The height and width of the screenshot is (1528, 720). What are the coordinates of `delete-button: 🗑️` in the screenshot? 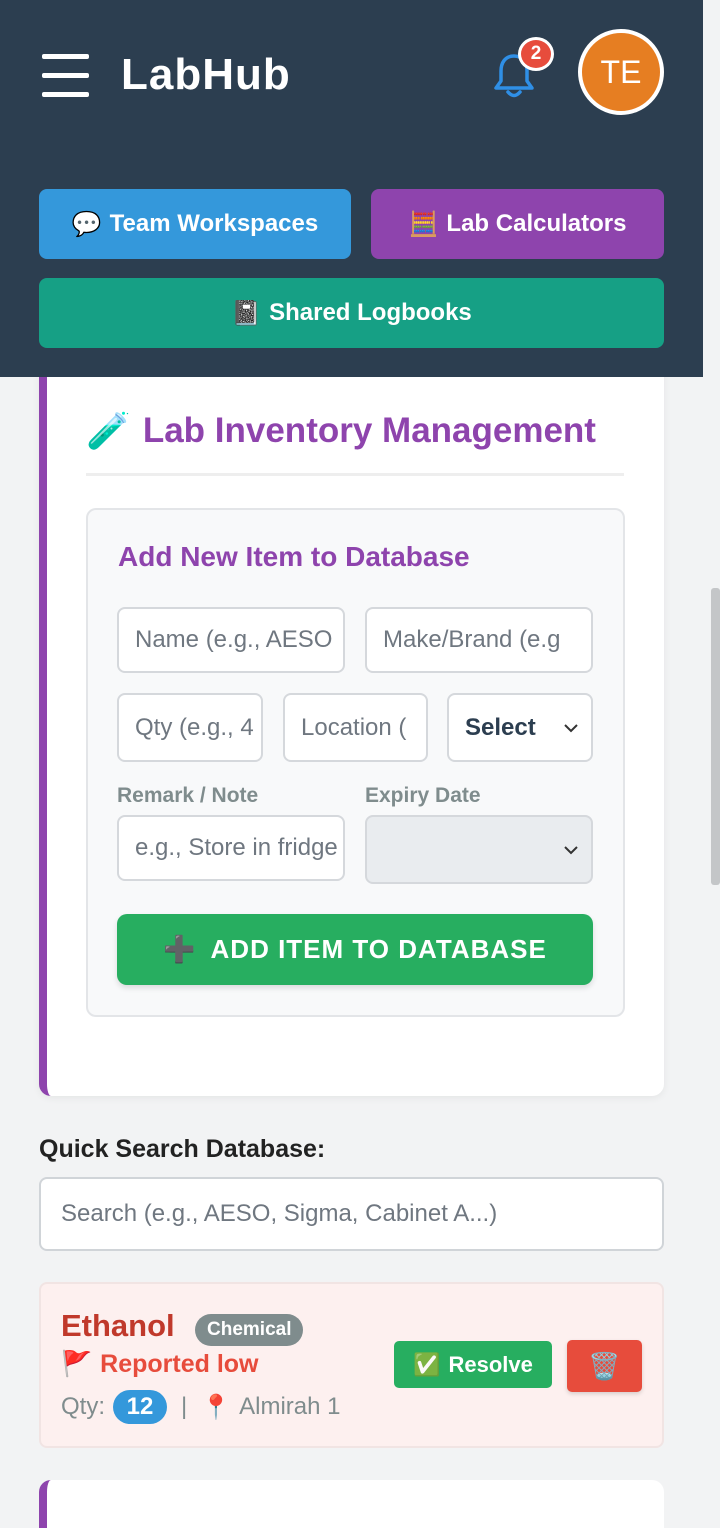 It's located at (604, 1366).